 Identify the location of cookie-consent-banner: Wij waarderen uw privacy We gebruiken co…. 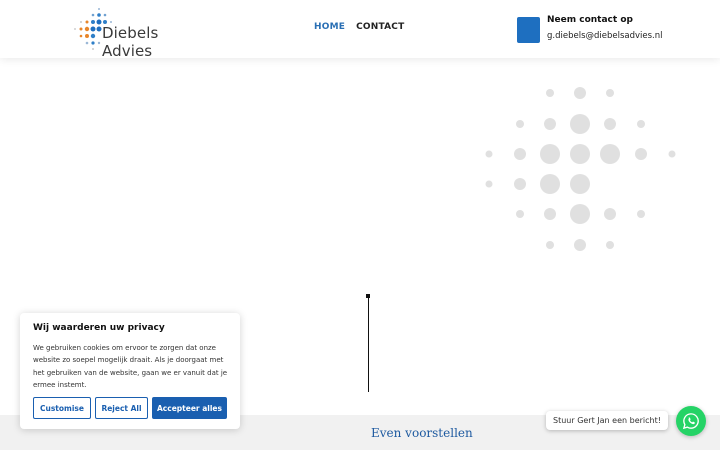
(130, 371).